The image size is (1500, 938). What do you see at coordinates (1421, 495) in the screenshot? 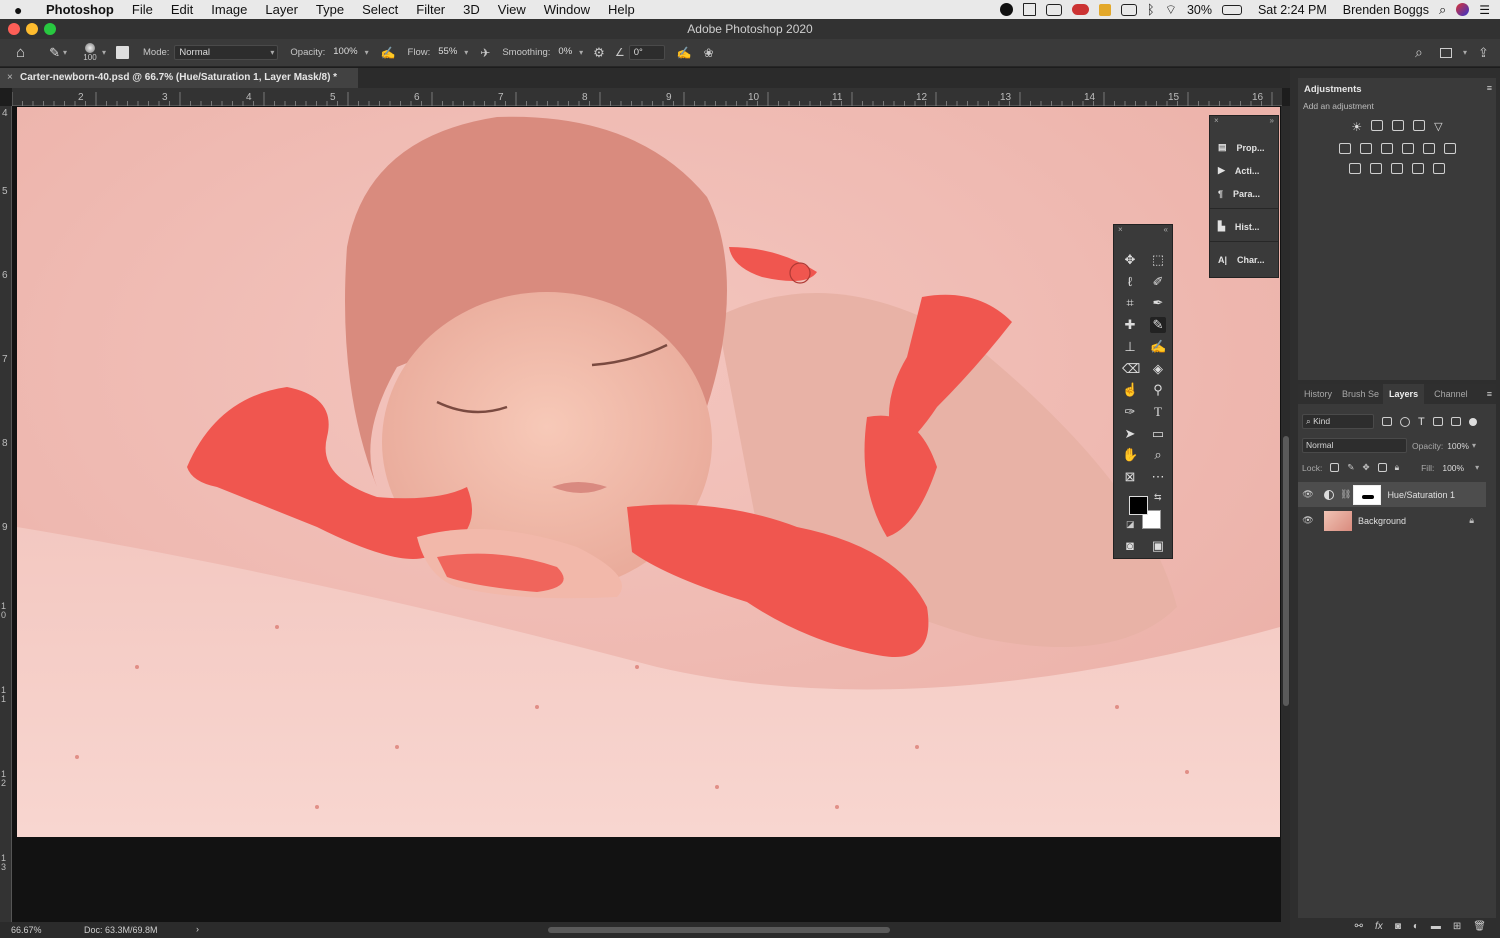
I see `layer-name: Hue/Saturation 1` at bounding box center [1421, 495].